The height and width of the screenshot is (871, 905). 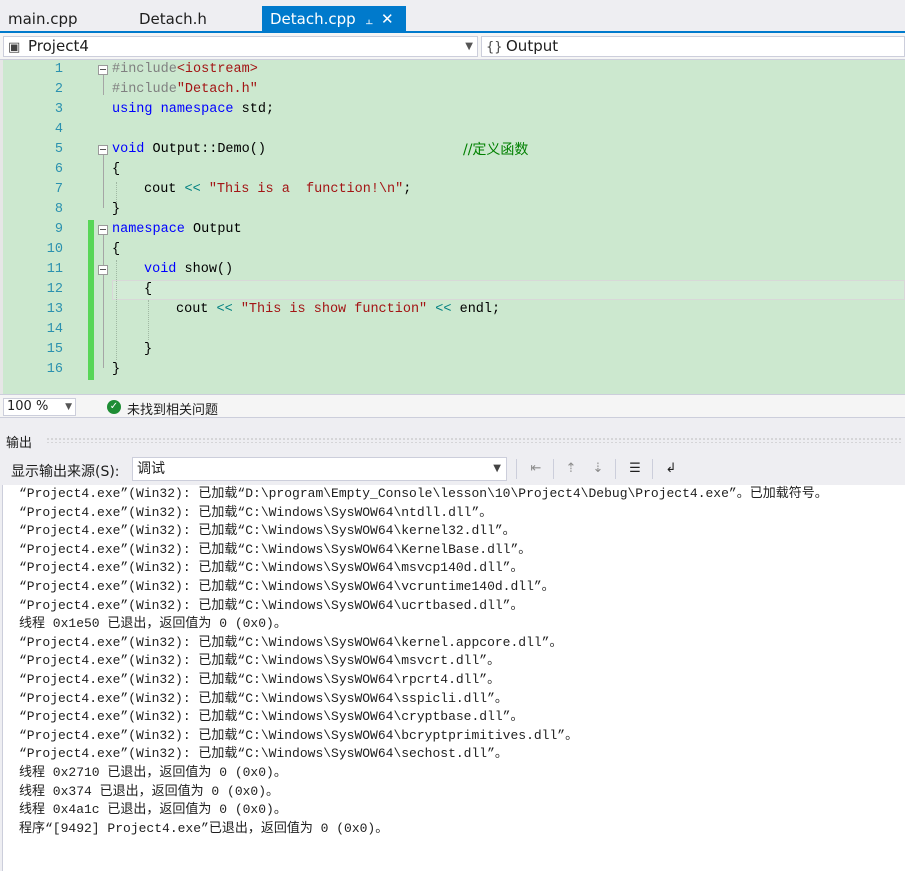 What do you see at coordinates (334, 309) in the screenshot?
I see `token: "This is show function"` at bounding box center [334, 309].